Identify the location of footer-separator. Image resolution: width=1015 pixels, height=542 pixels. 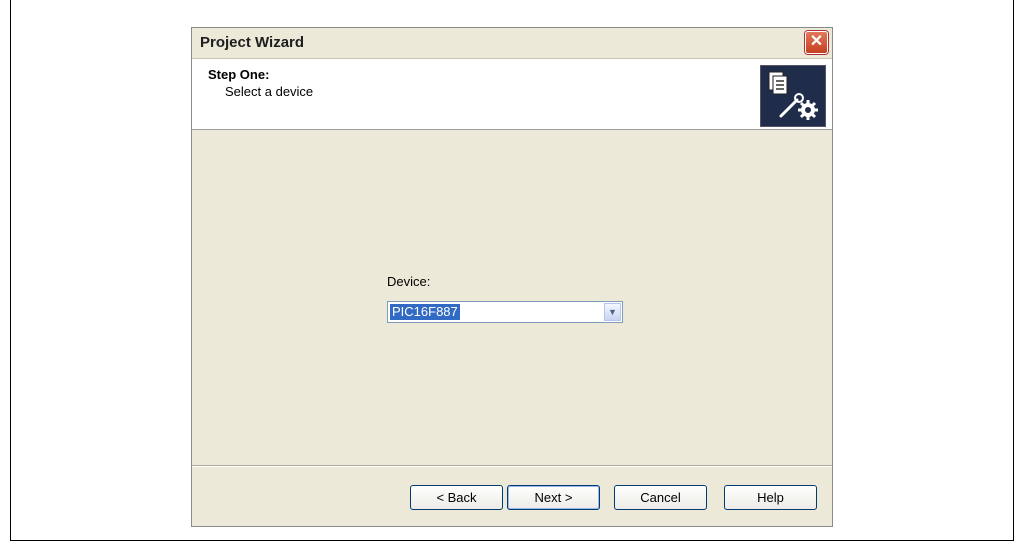
(512, 466).